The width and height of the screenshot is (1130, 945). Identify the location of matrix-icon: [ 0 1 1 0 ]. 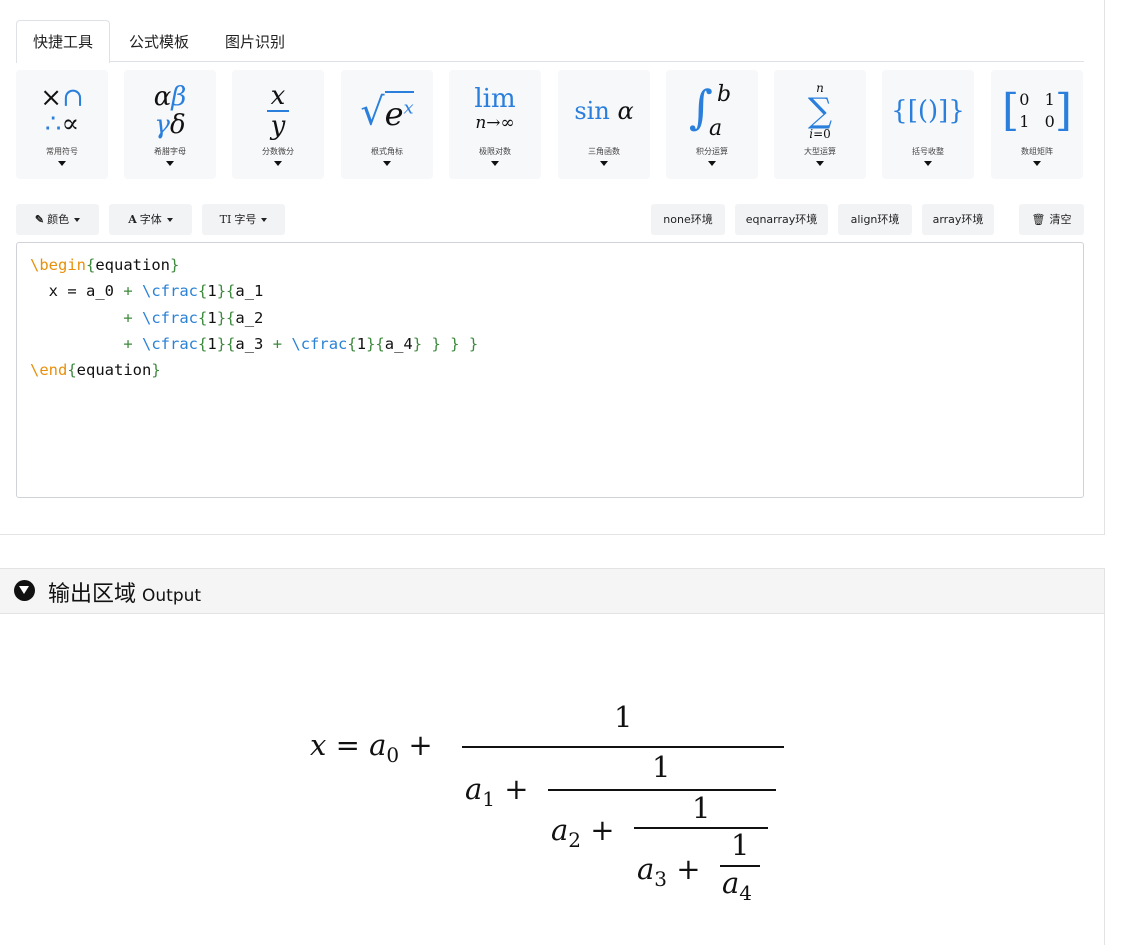
(1037, 110).